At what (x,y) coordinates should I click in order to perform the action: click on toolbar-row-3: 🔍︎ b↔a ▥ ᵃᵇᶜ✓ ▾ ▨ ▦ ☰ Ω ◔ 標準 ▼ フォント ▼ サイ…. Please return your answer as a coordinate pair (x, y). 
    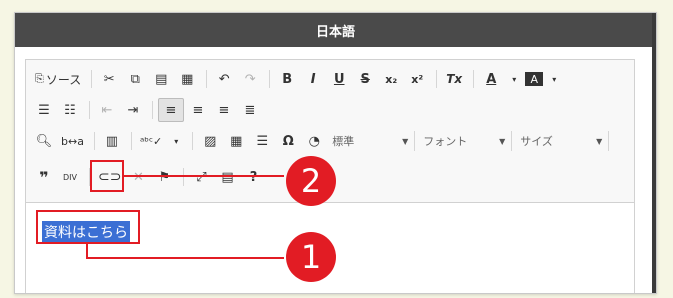
    Looking at the image, I should click on (321, 141).